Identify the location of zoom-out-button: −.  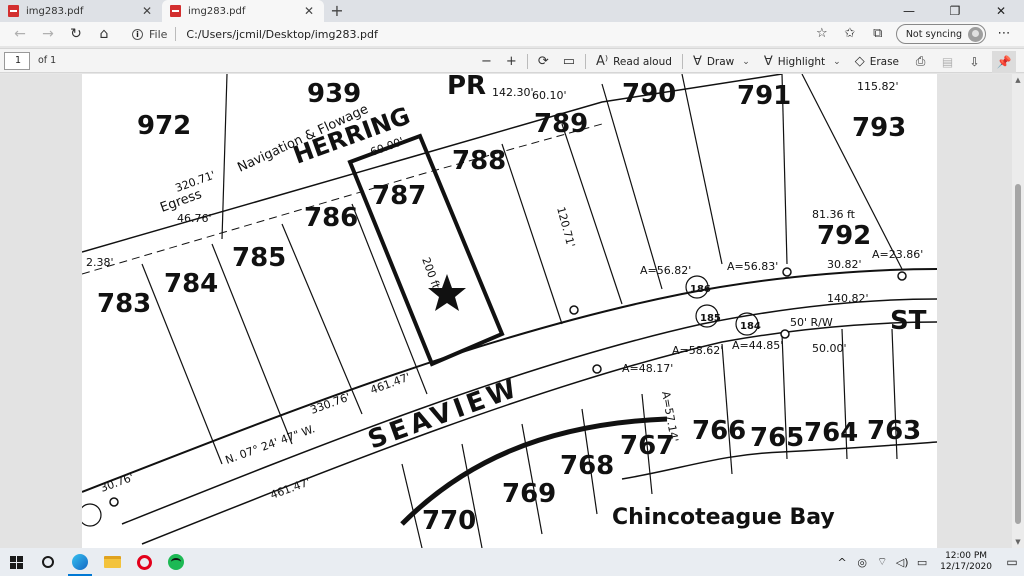
(486, 61).